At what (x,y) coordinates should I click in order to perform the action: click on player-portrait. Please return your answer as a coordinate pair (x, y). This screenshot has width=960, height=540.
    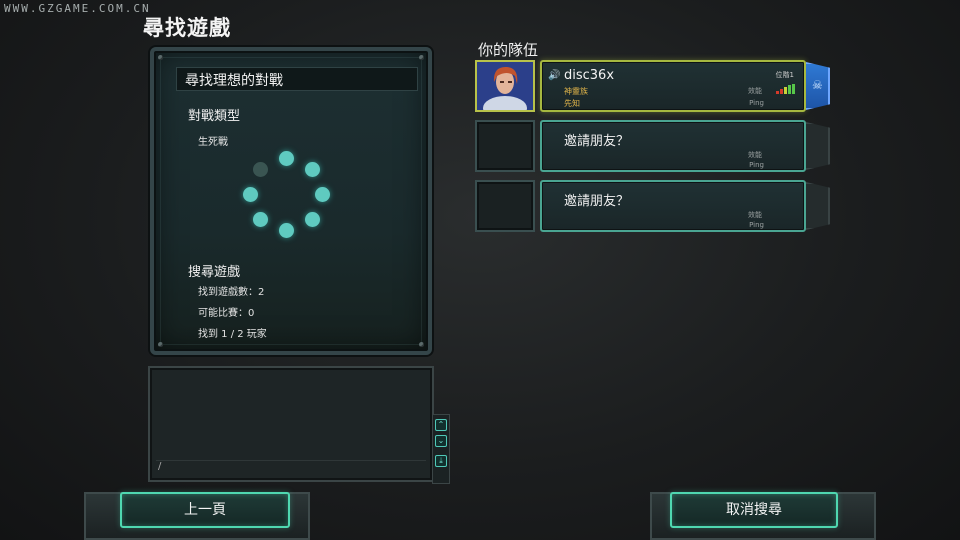
    Looking at the image, I should click on (505, 90).